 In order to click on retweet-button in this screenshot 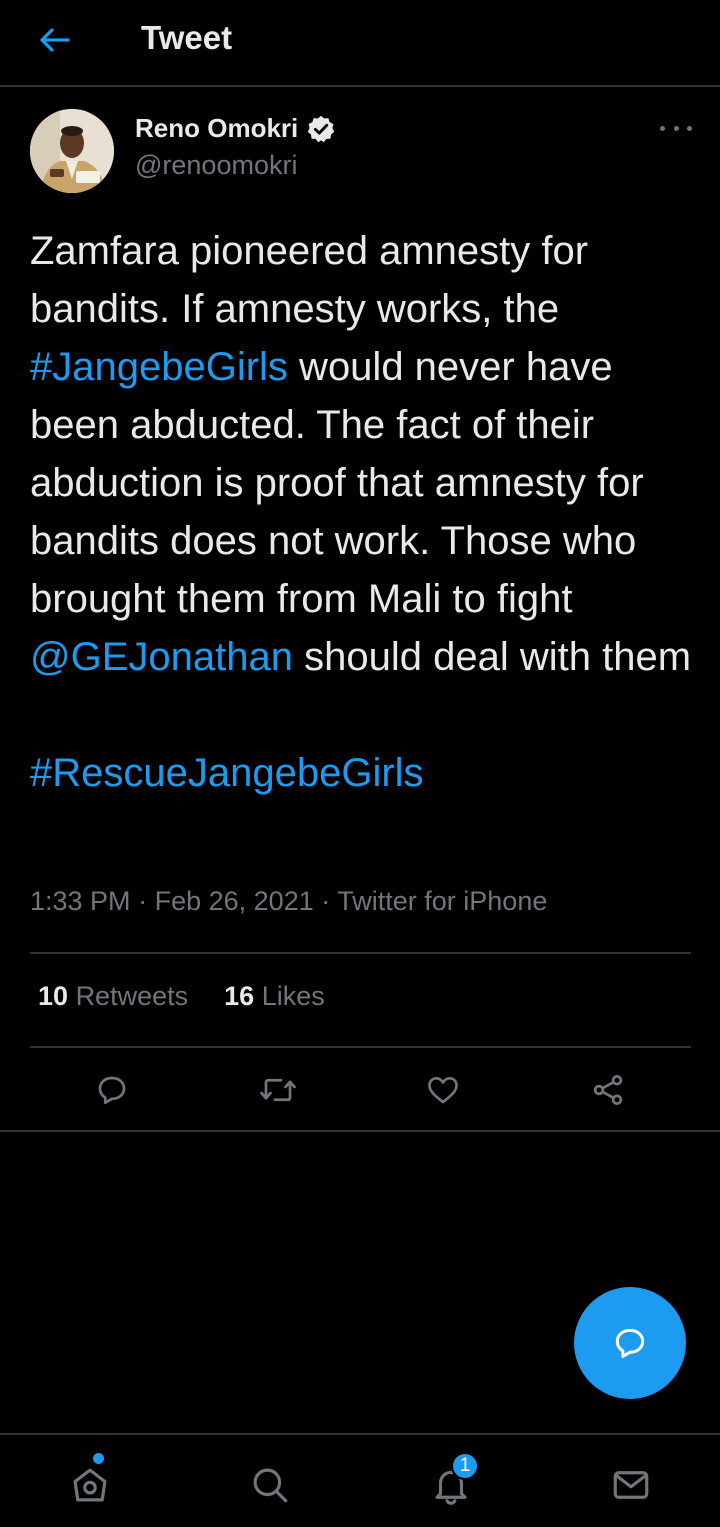, I will do `click(278, 1090)`.